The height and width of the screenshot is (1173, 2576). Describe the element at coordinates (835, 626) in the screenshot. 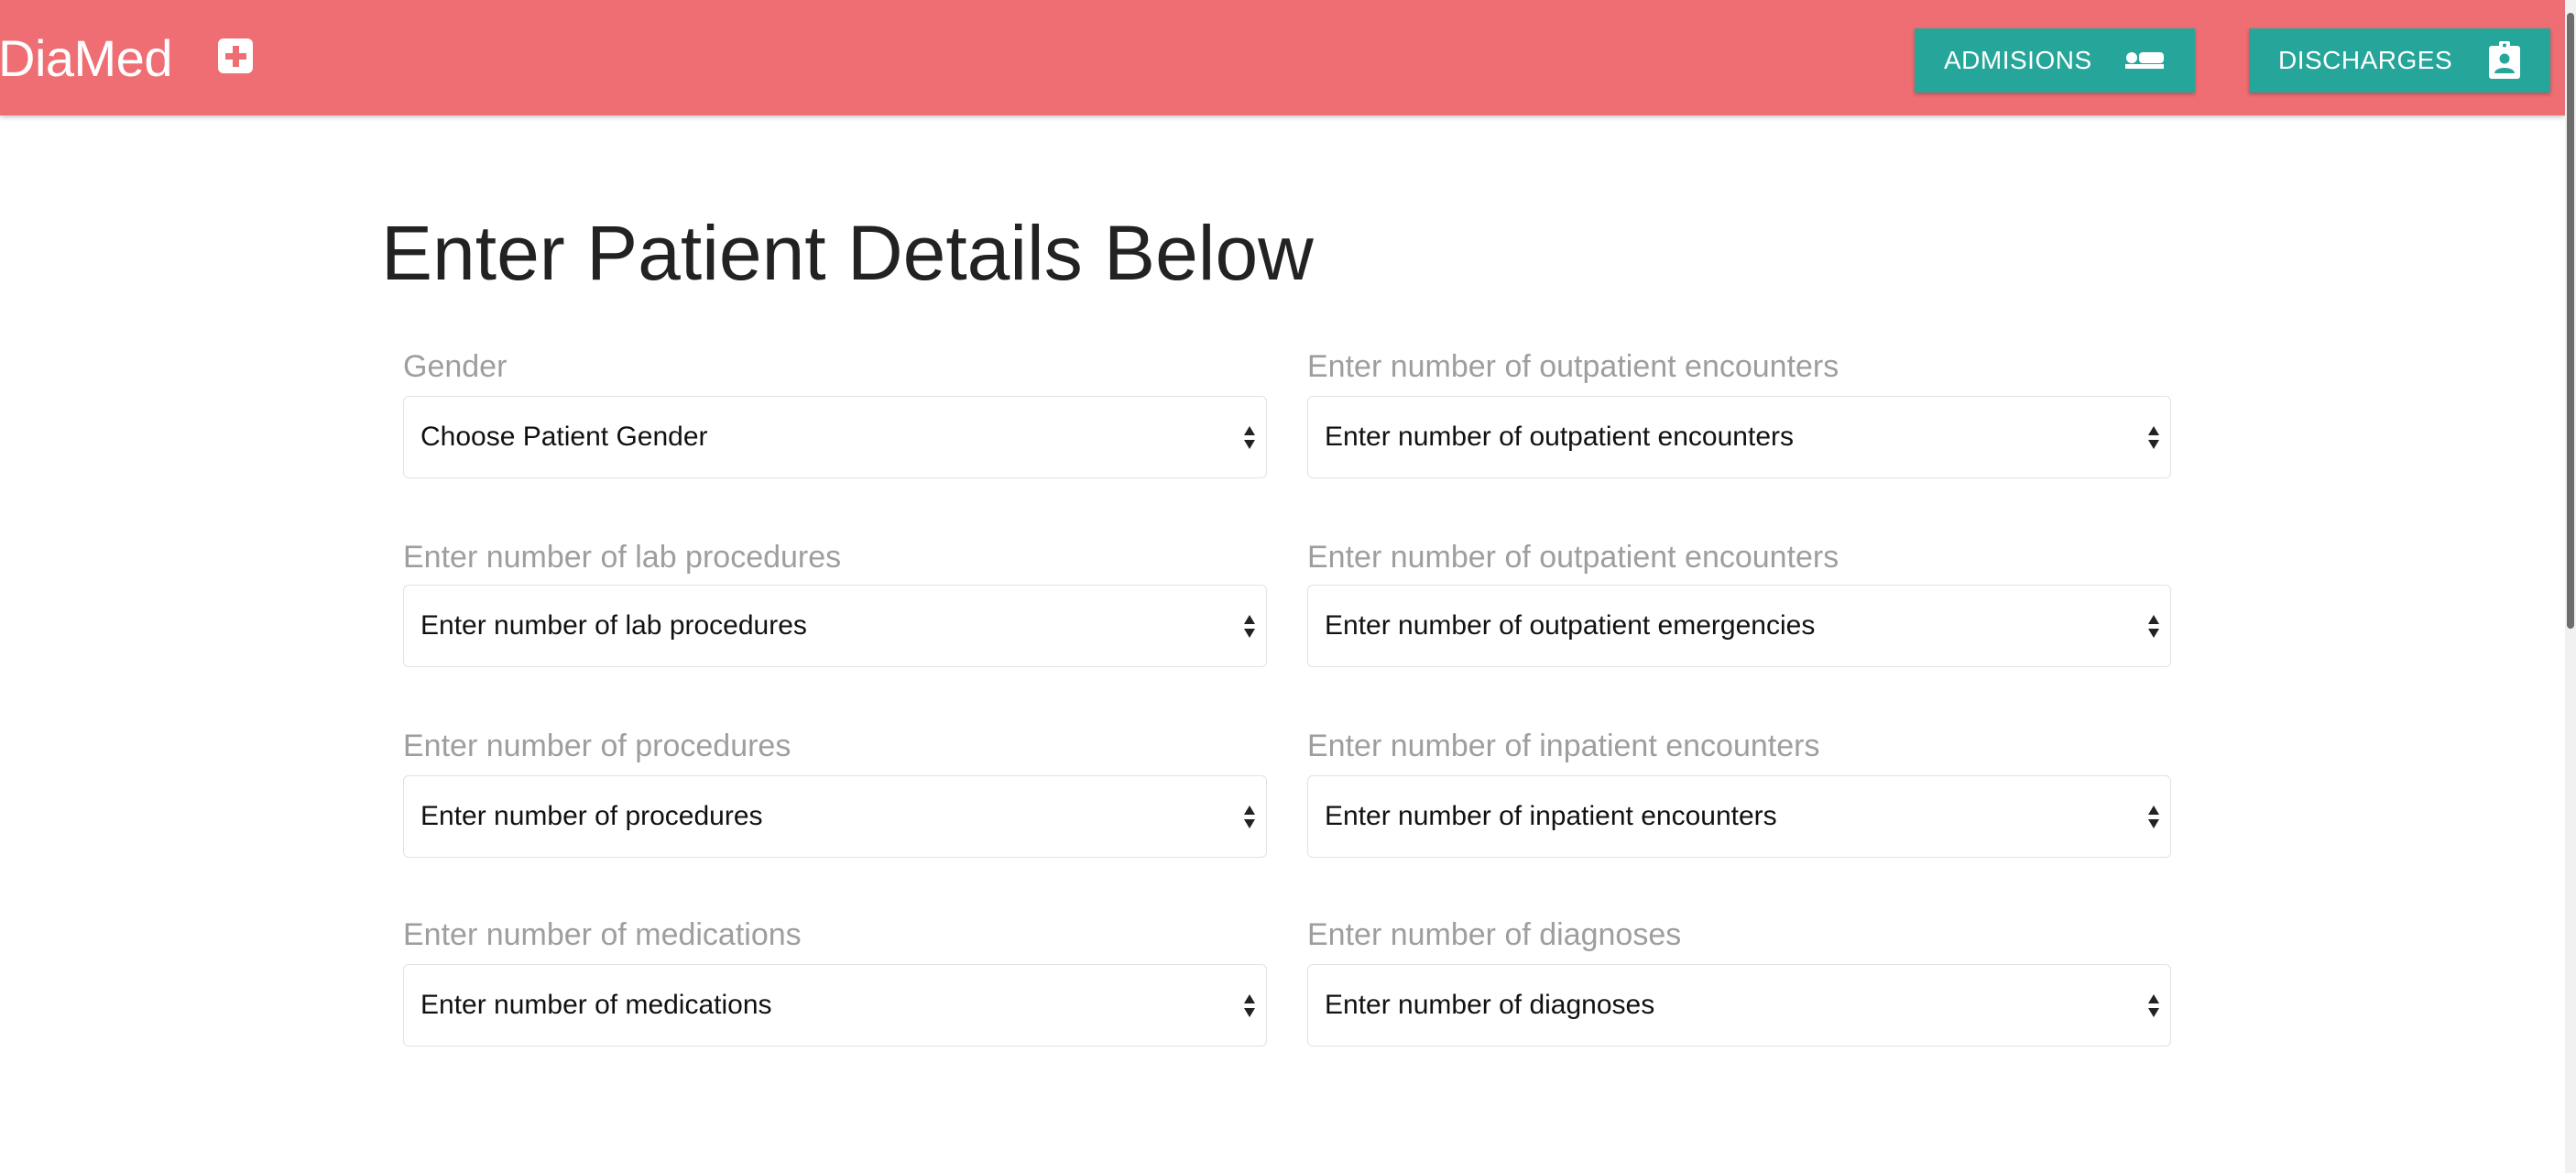

I see `lab-procedures-select: Enter number of lab procedures` at that location.